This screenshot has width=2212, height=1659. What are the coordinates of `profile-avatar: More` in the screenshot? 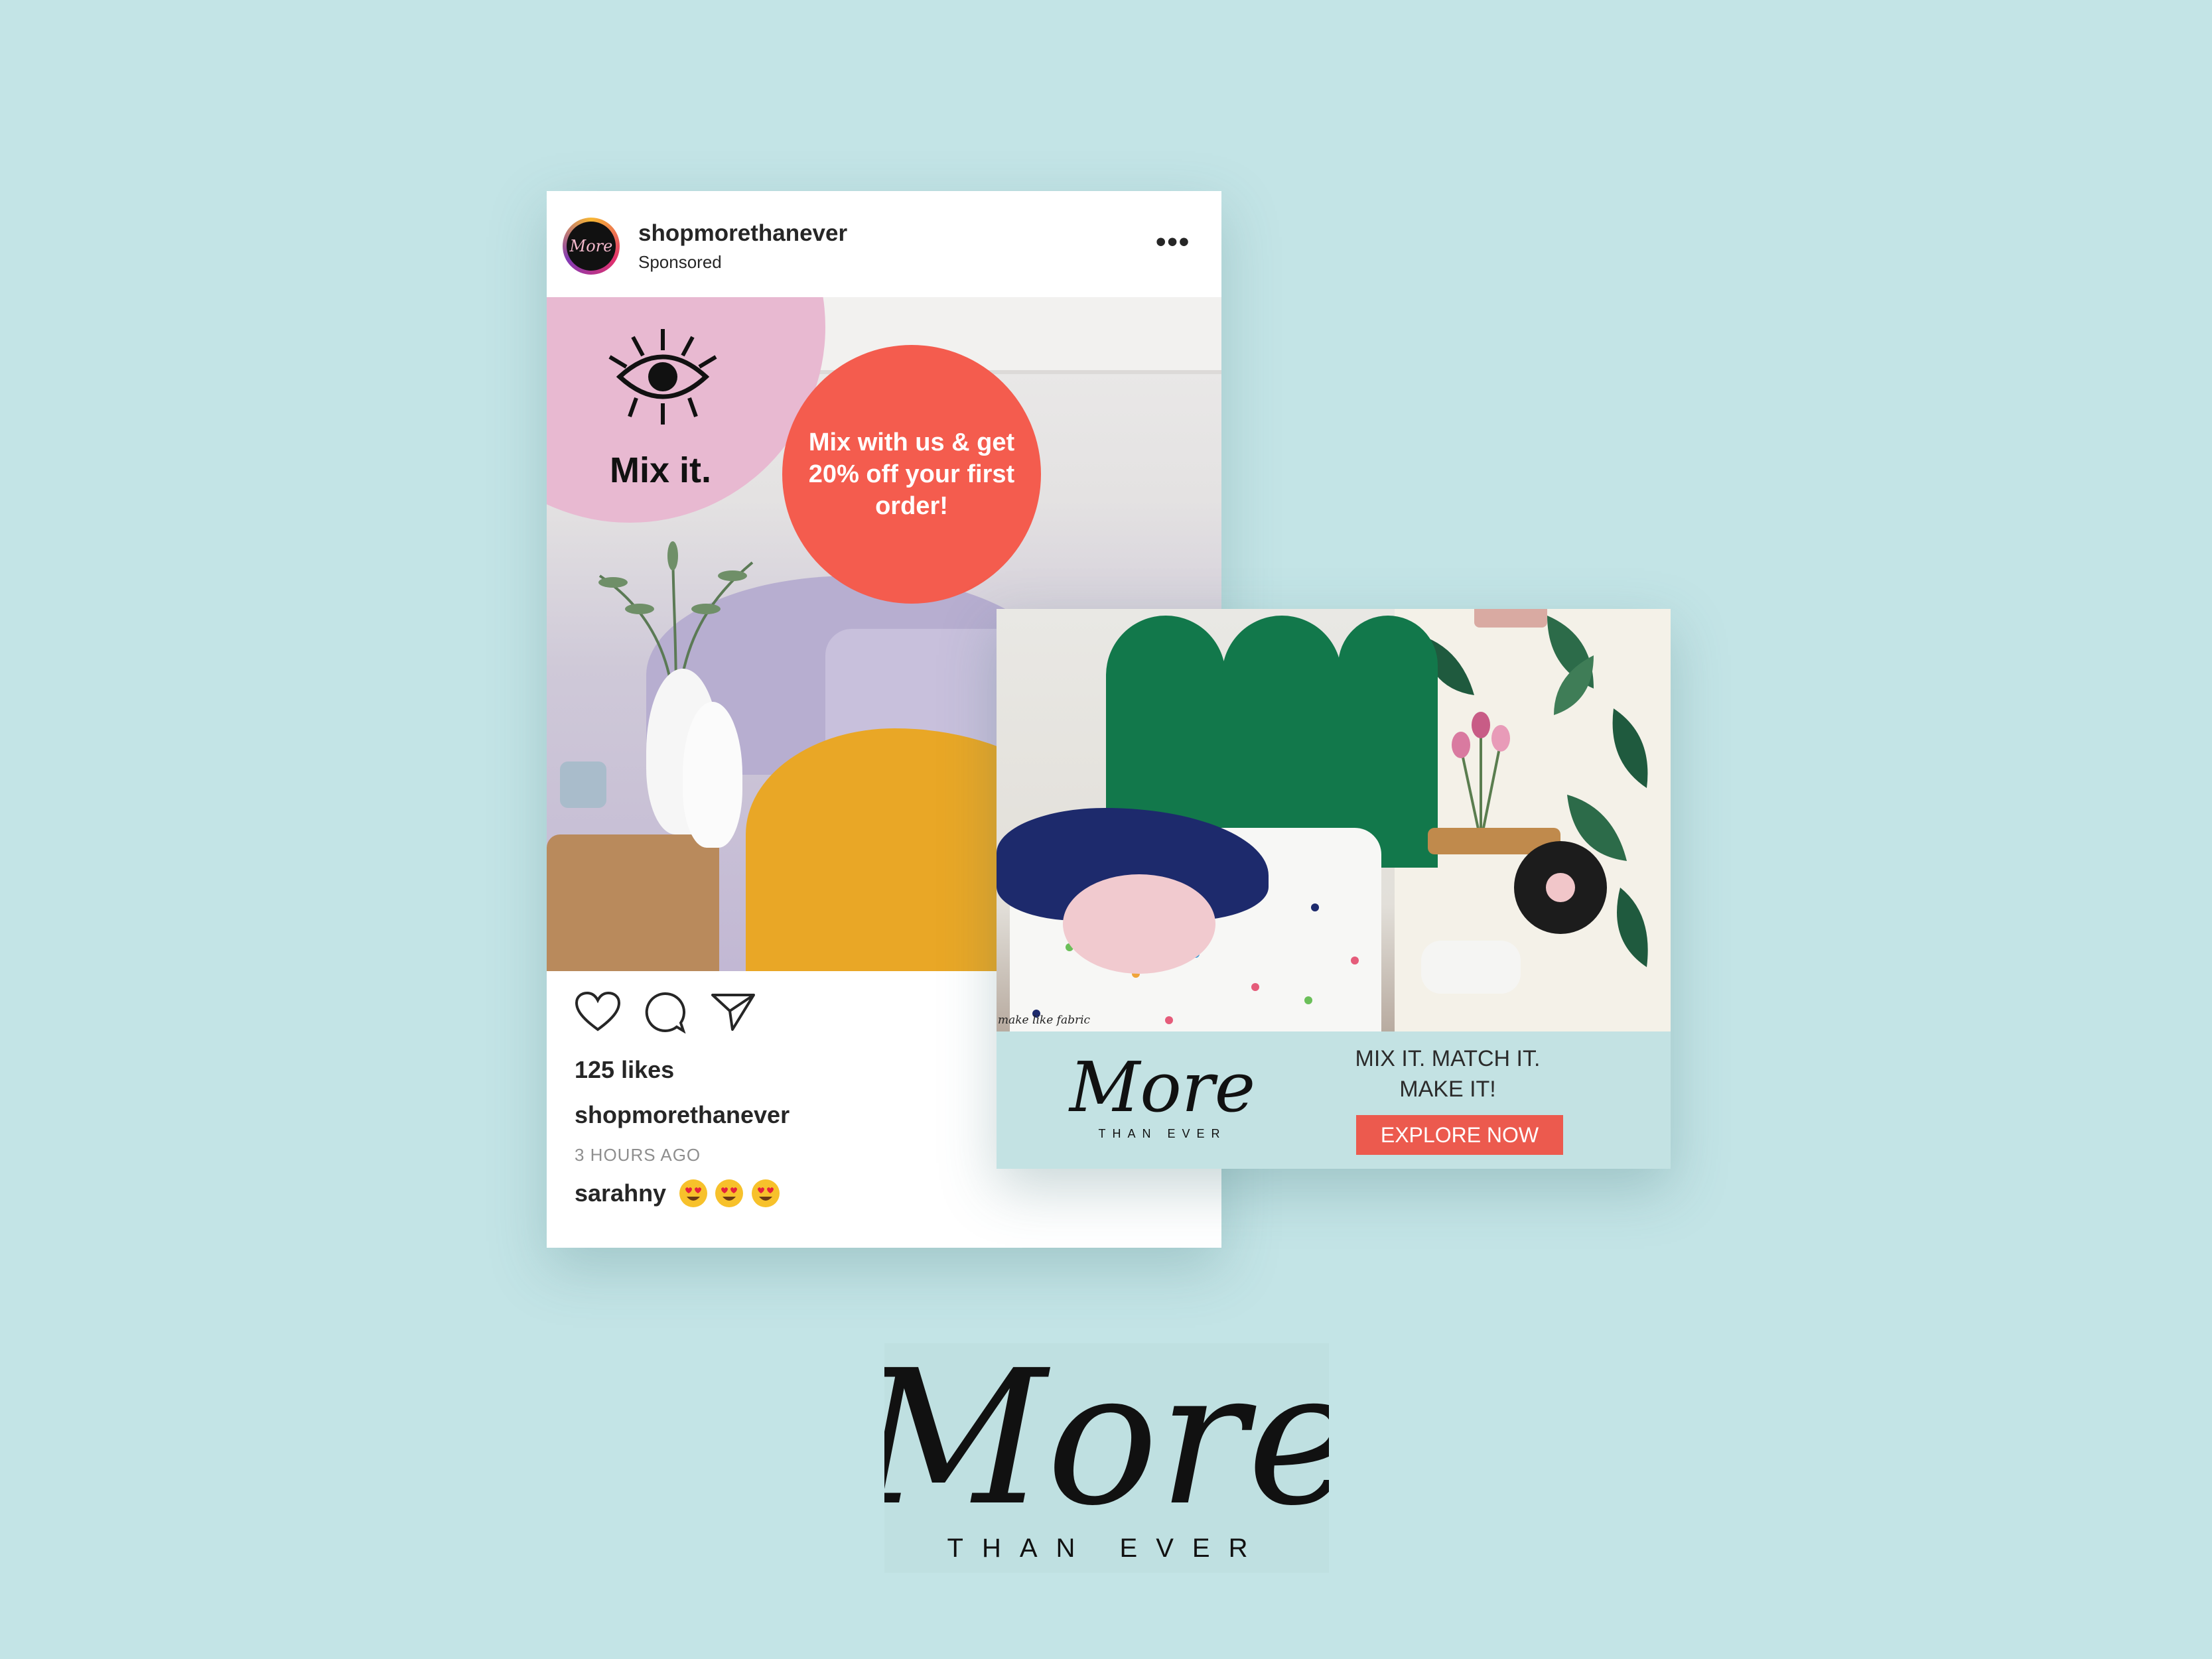 It's located at (591, 247).